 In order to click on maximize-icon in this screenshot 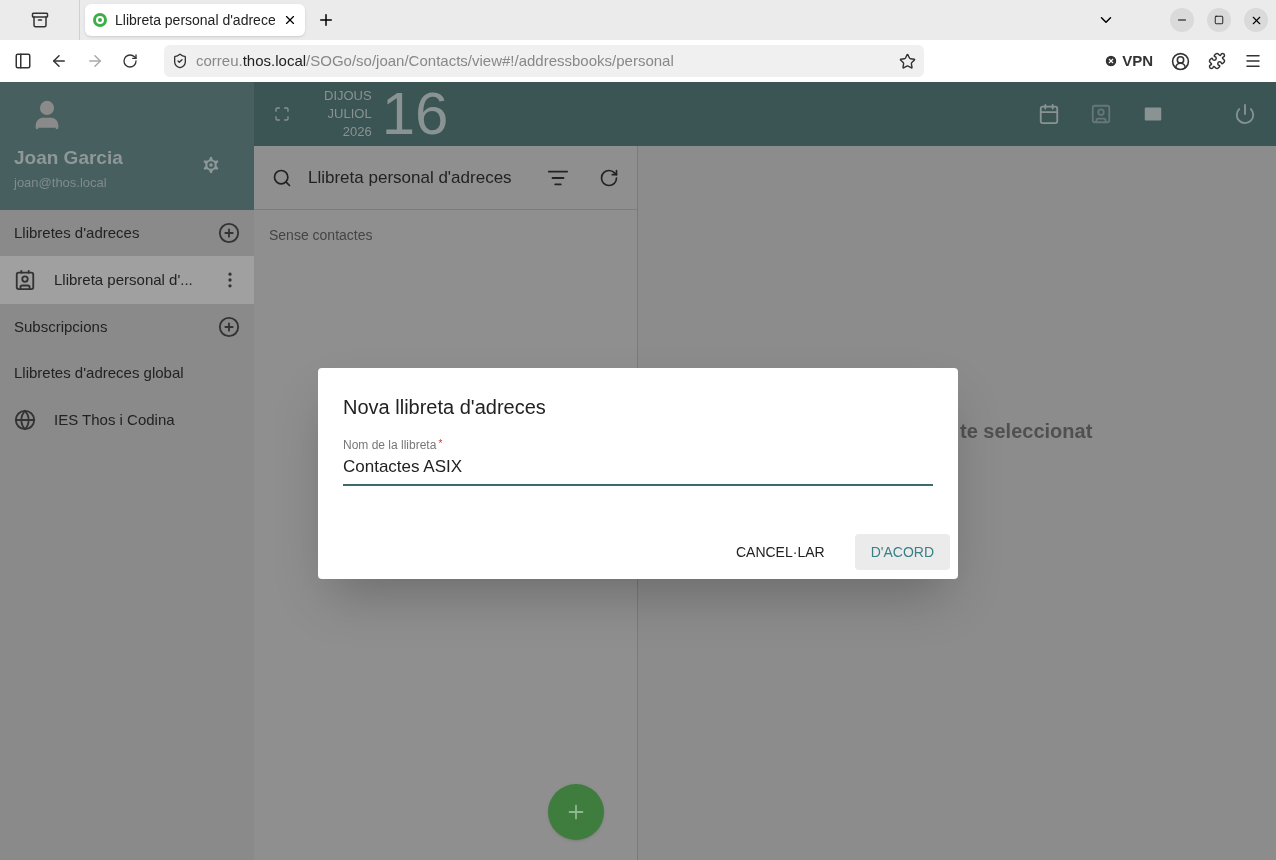, I will do `click(1219, 20)`.